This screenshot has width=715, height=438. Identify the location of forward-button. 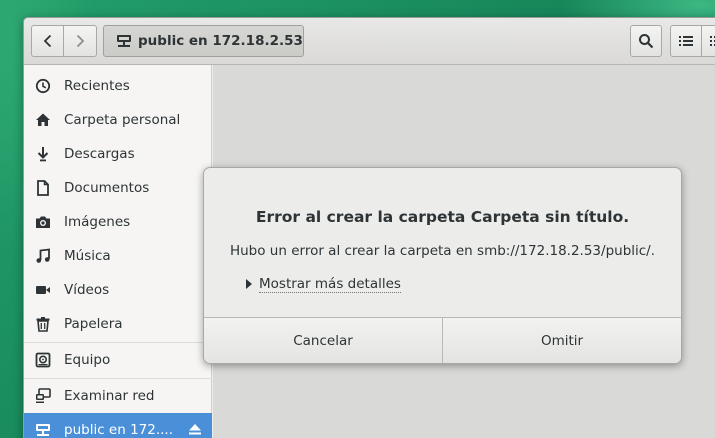
(80, 41).